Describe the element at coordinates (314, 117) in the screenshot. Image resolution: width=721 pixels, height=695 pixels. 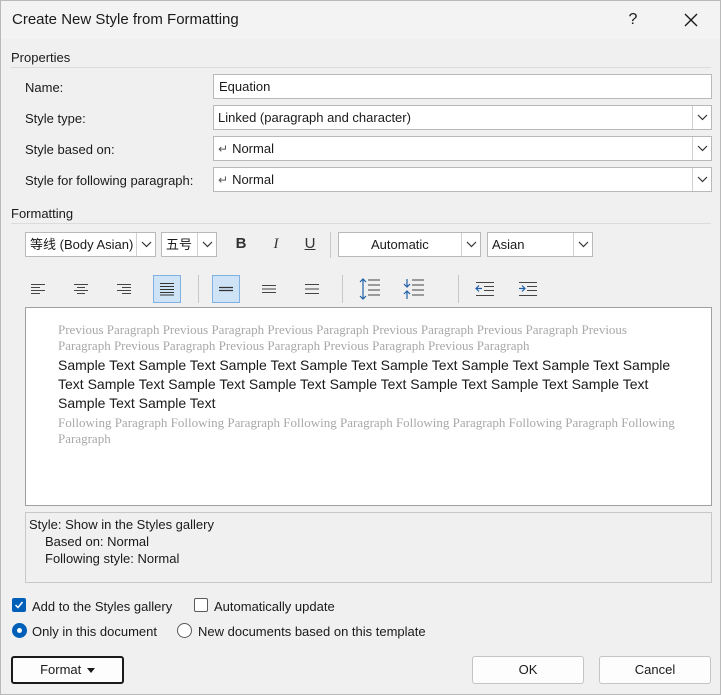
I see `style-type-value: Linked (paragraph and character)` at that location.